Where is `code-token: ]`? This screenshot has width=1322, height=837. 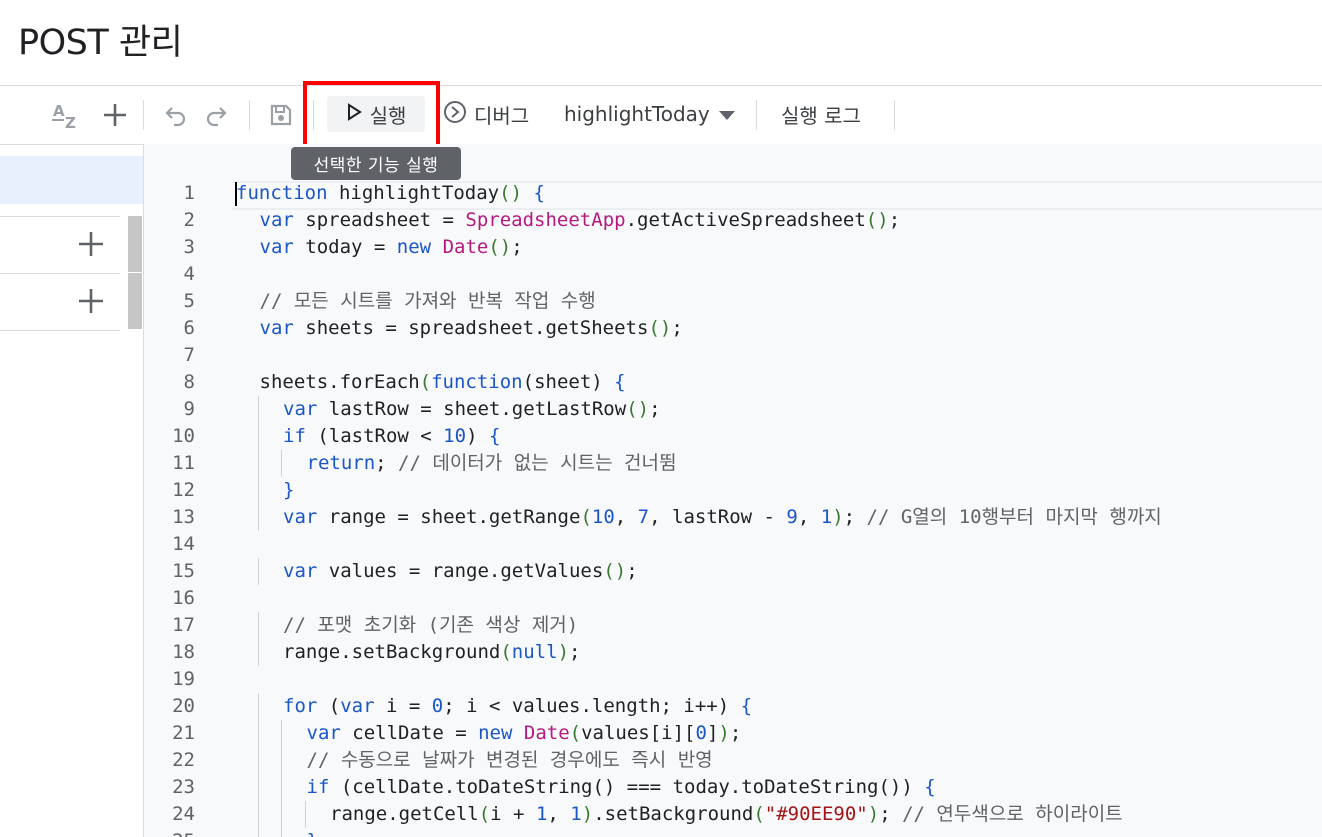
code-token: ] is located at coordinates (712, 733).